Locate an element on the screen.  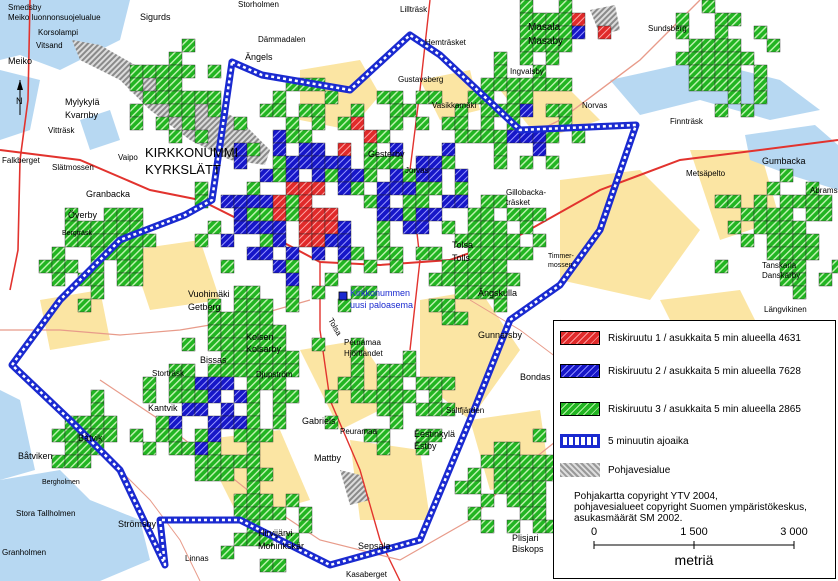
fire-station-icon is located at coordinates (343, 296).